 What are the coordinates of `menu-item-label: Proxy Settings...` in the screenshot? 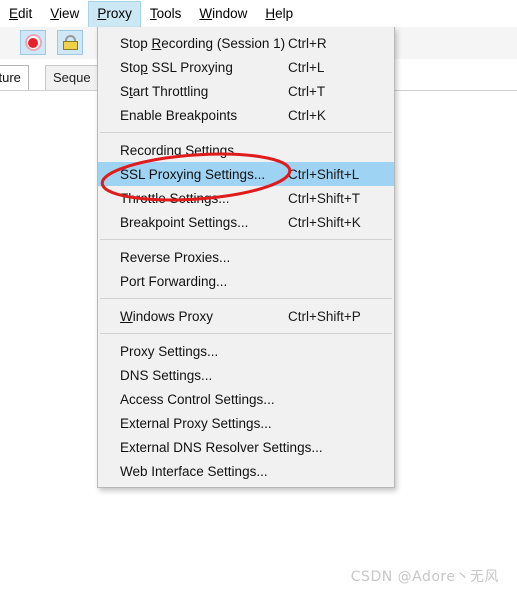 It's located at (169, 351).